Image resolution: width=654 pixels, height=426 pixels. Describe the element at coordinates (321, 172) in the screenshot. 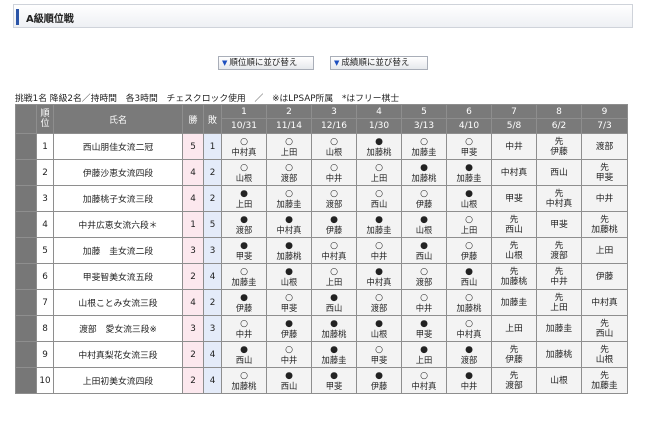

I see `table-row: 2 伊藤沙恵女流四段 4 2 ○ 山根 ○ 渡部 ○ 中井 ○ 上田 ● 加藤桃 ● 加藤圭 中村真 西山先甲斐` at that location.